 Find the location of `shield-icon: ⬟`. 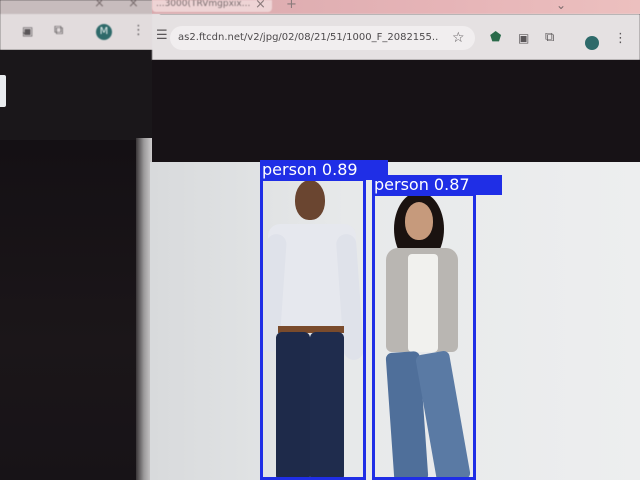

shield-icon: ⬟ is located at coordinates (495, 37).